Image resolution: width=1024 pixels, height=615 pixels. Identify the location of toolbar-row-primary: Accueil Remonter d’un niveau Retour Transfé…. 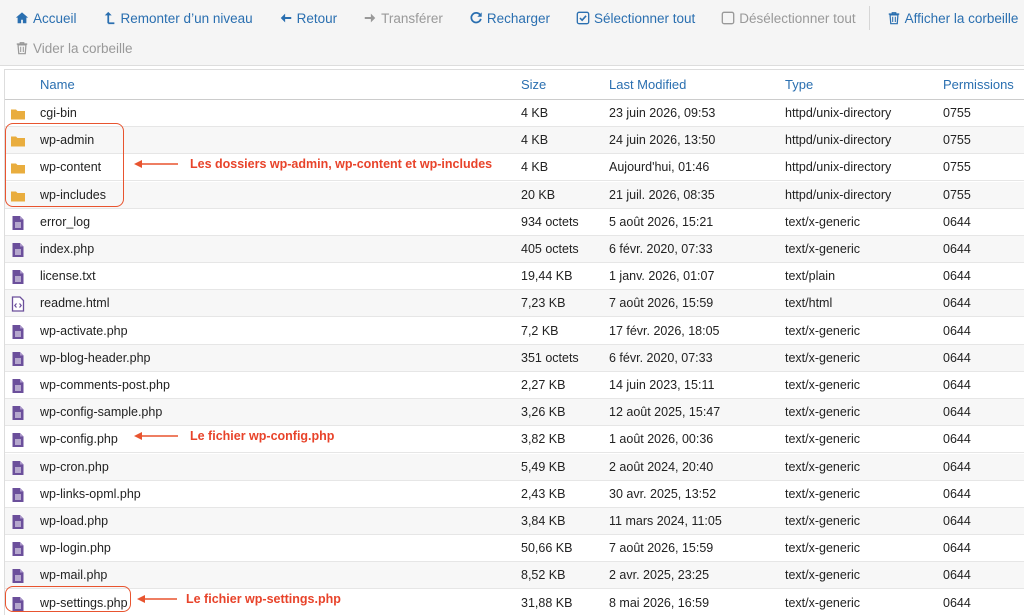
(512, 18).